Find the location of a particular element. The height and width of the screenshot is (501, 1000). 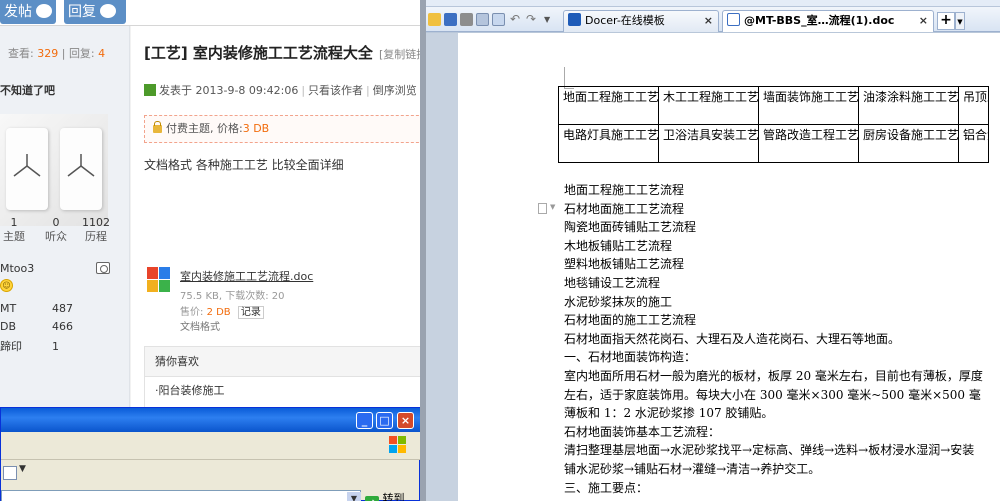

table-cell: 管路改造工程工艺流程 is located at coordinates (808, 143).